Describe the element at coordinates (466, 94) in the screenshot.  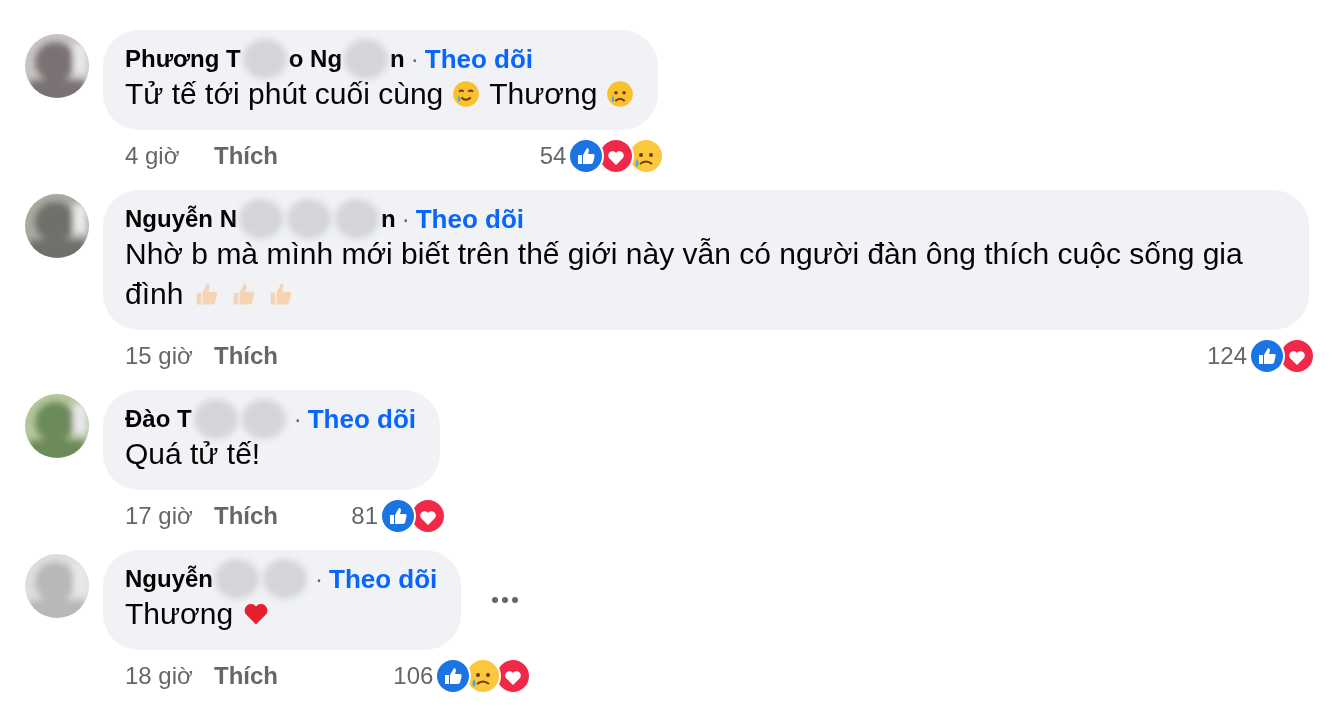
I see `smiling-face-with-tear-icon` at that location.